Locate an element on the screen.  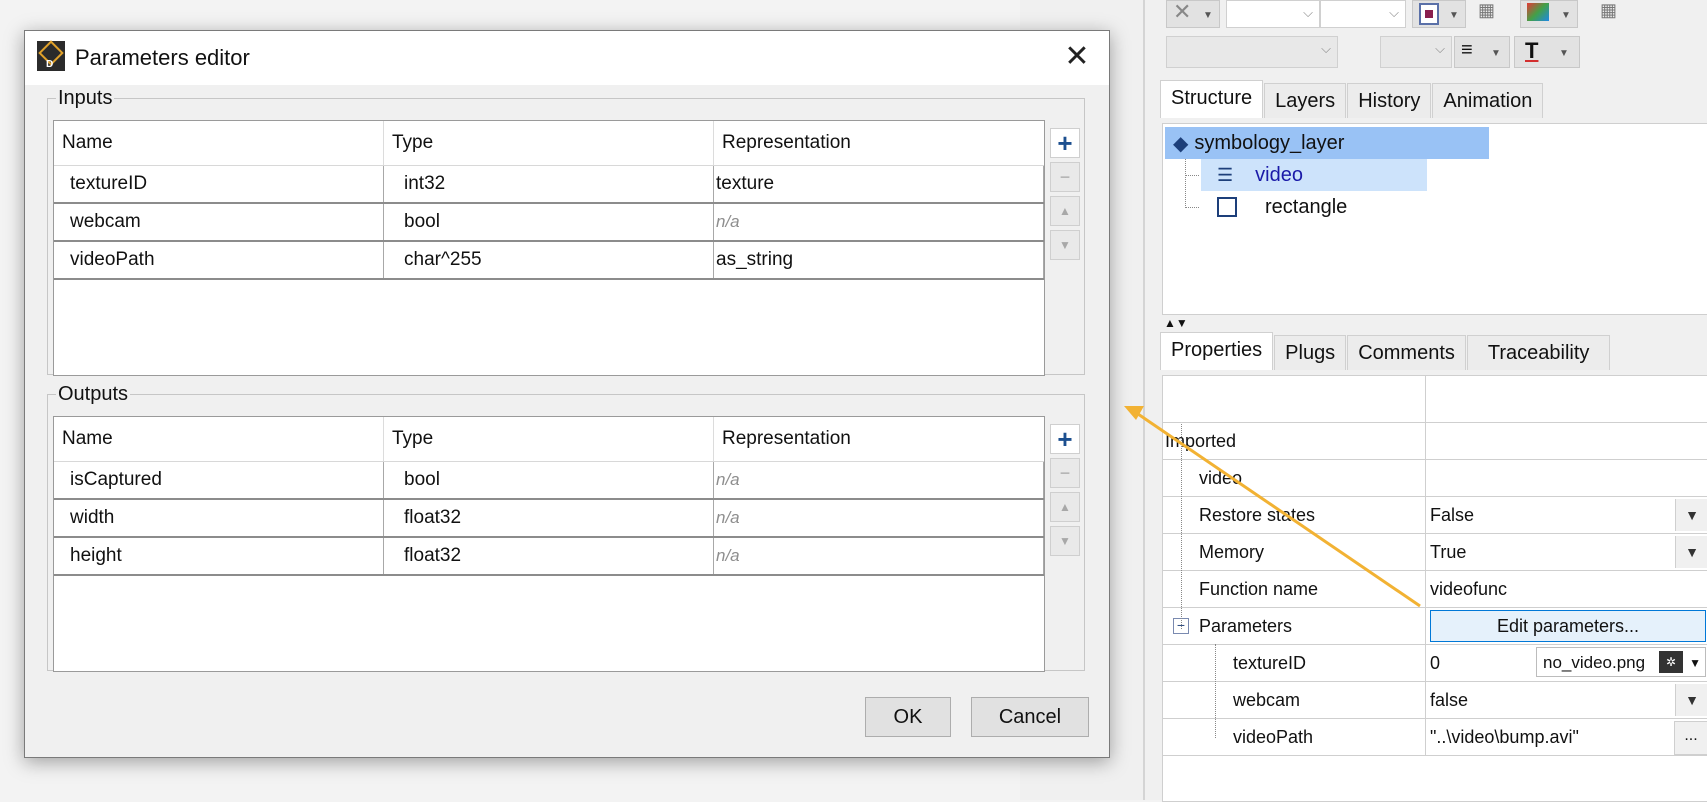
layers-icon: ◆ is located at coordinates (1181, 143).